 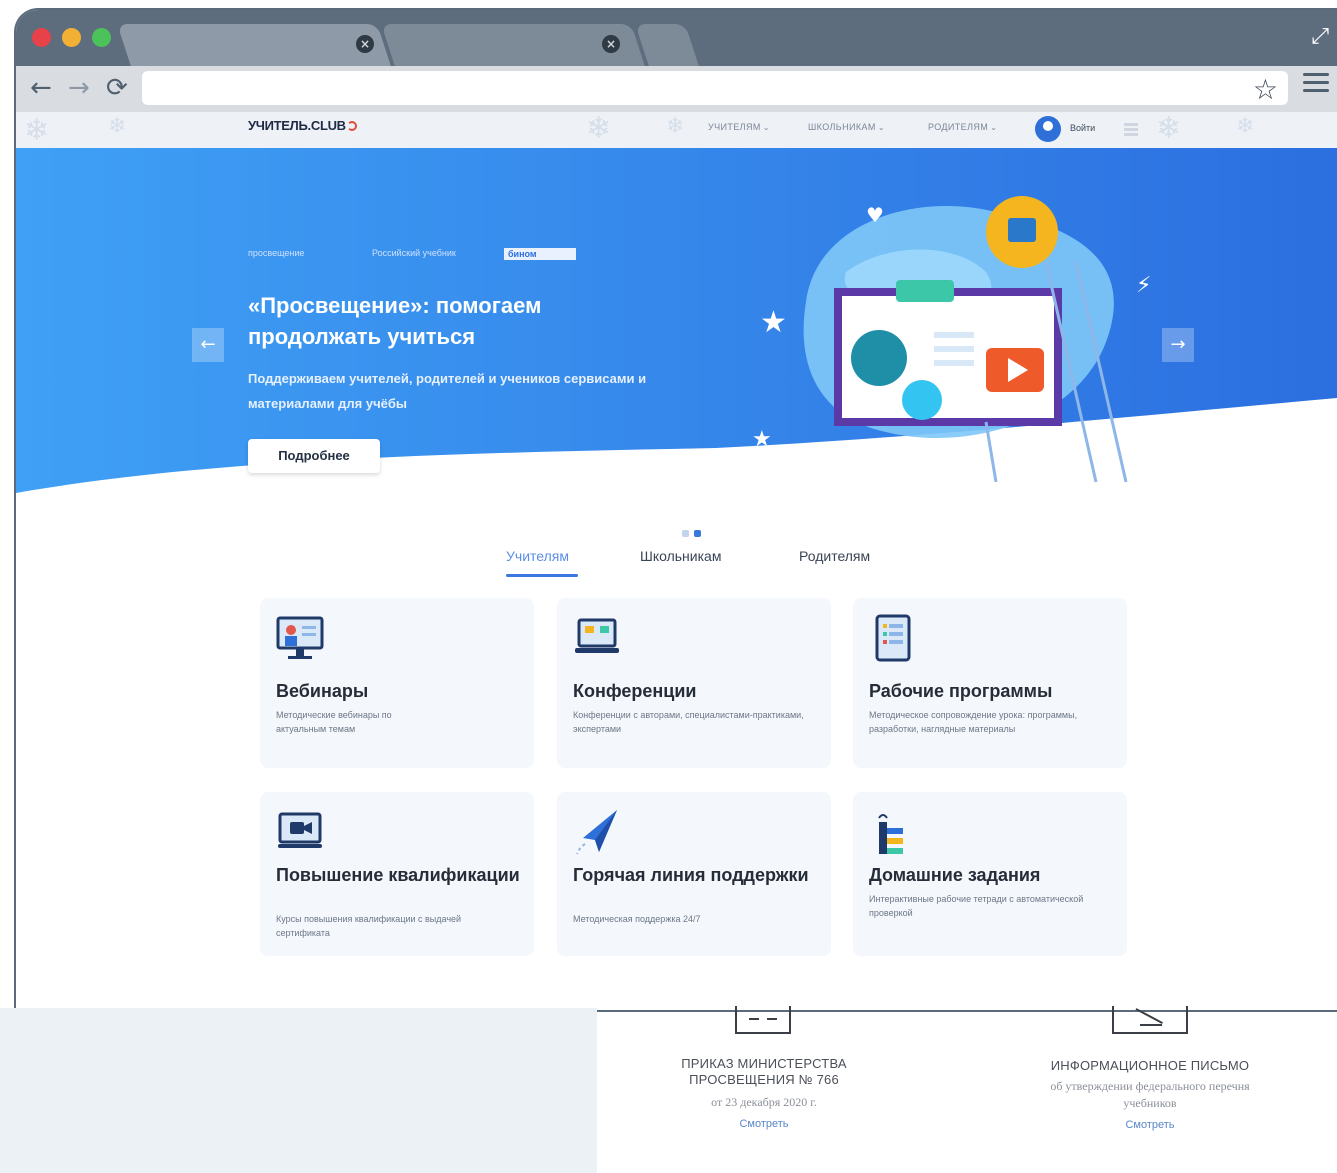 I want to click on browser-titlebar: × × ⤢, so click(x=676, y=38).